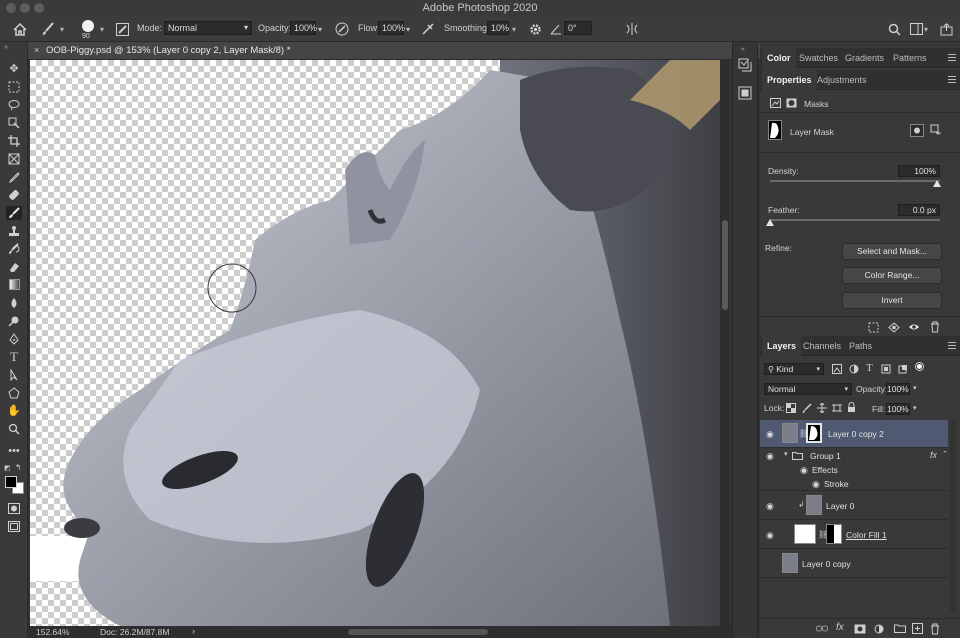  I want to click on vertical-scrollbar, so click(725, 343).